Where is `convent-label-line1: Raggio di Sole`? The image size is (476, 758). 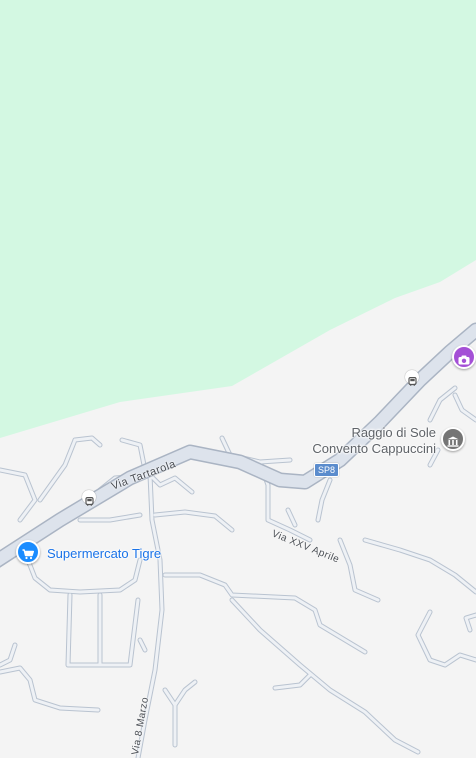 convent-label-line1: Raggio di Sole is located at coordinates (393, 432).